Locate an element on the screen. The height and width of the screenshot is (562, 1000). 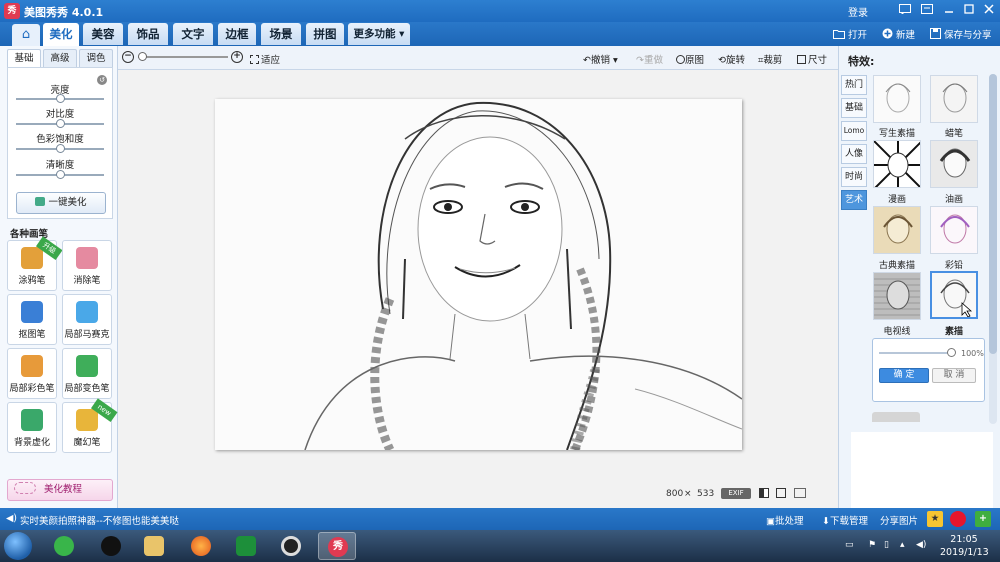
brush-cutout: 抠图笔 is located at coordinates (32, 319).